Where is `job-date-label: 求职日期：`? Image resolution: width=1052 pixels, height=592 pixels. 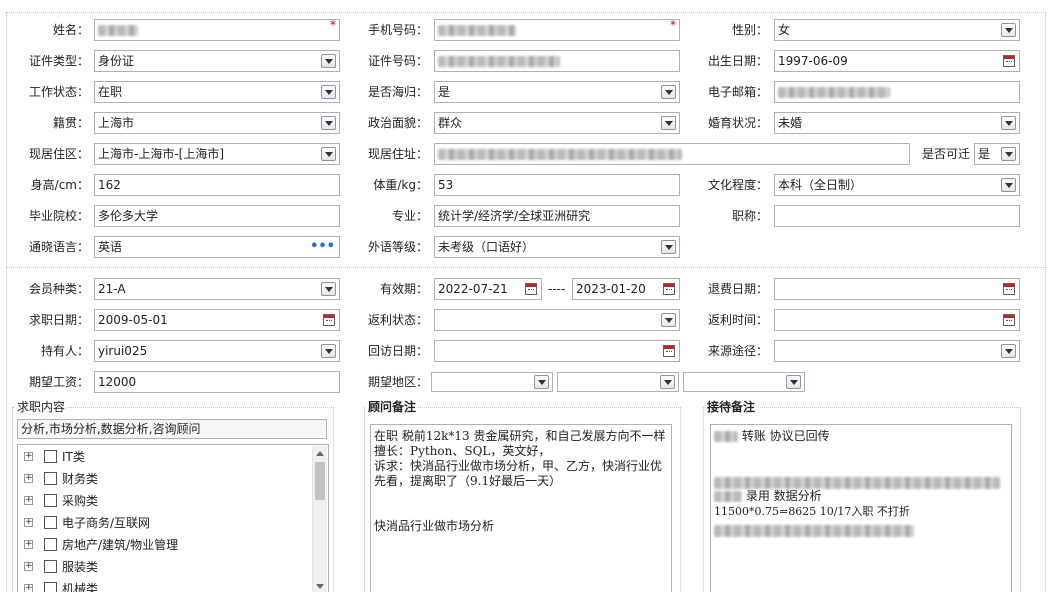
job-date-label: 求职日期： is located at coordinates (58, 320).